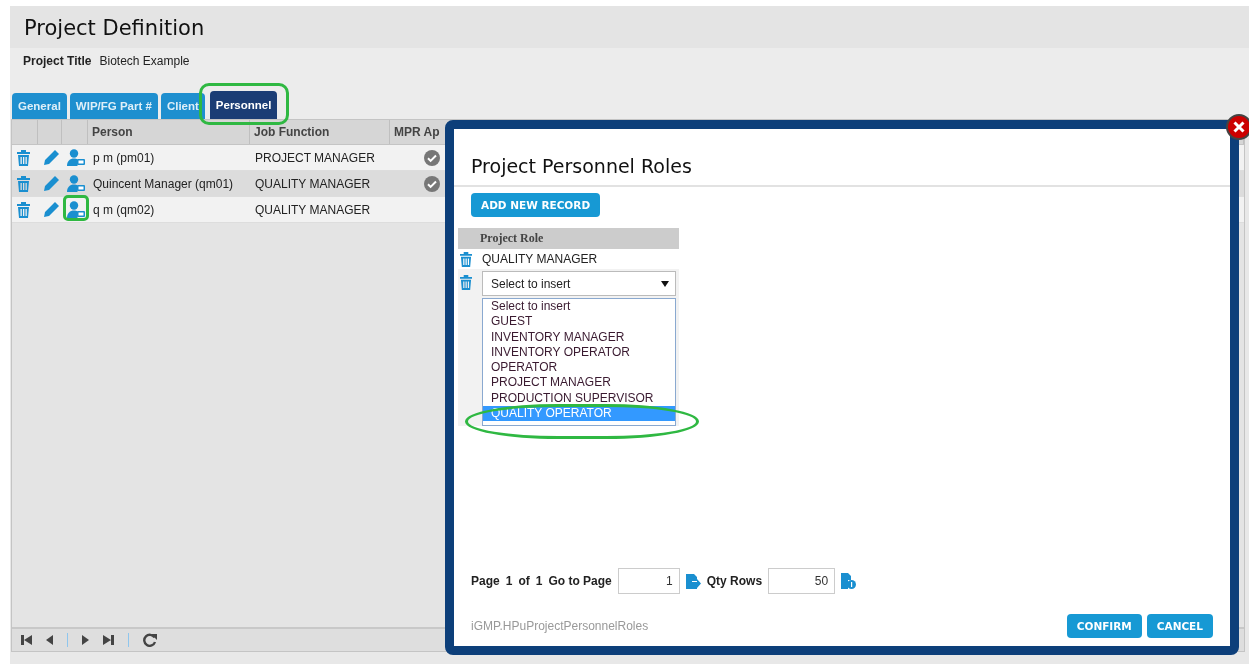 The height and width of the screenshot is (664, 1249). Describe the element at coordinates (579, 322) in the screenshot. I see `dropdown-option: GUEST` at that location.